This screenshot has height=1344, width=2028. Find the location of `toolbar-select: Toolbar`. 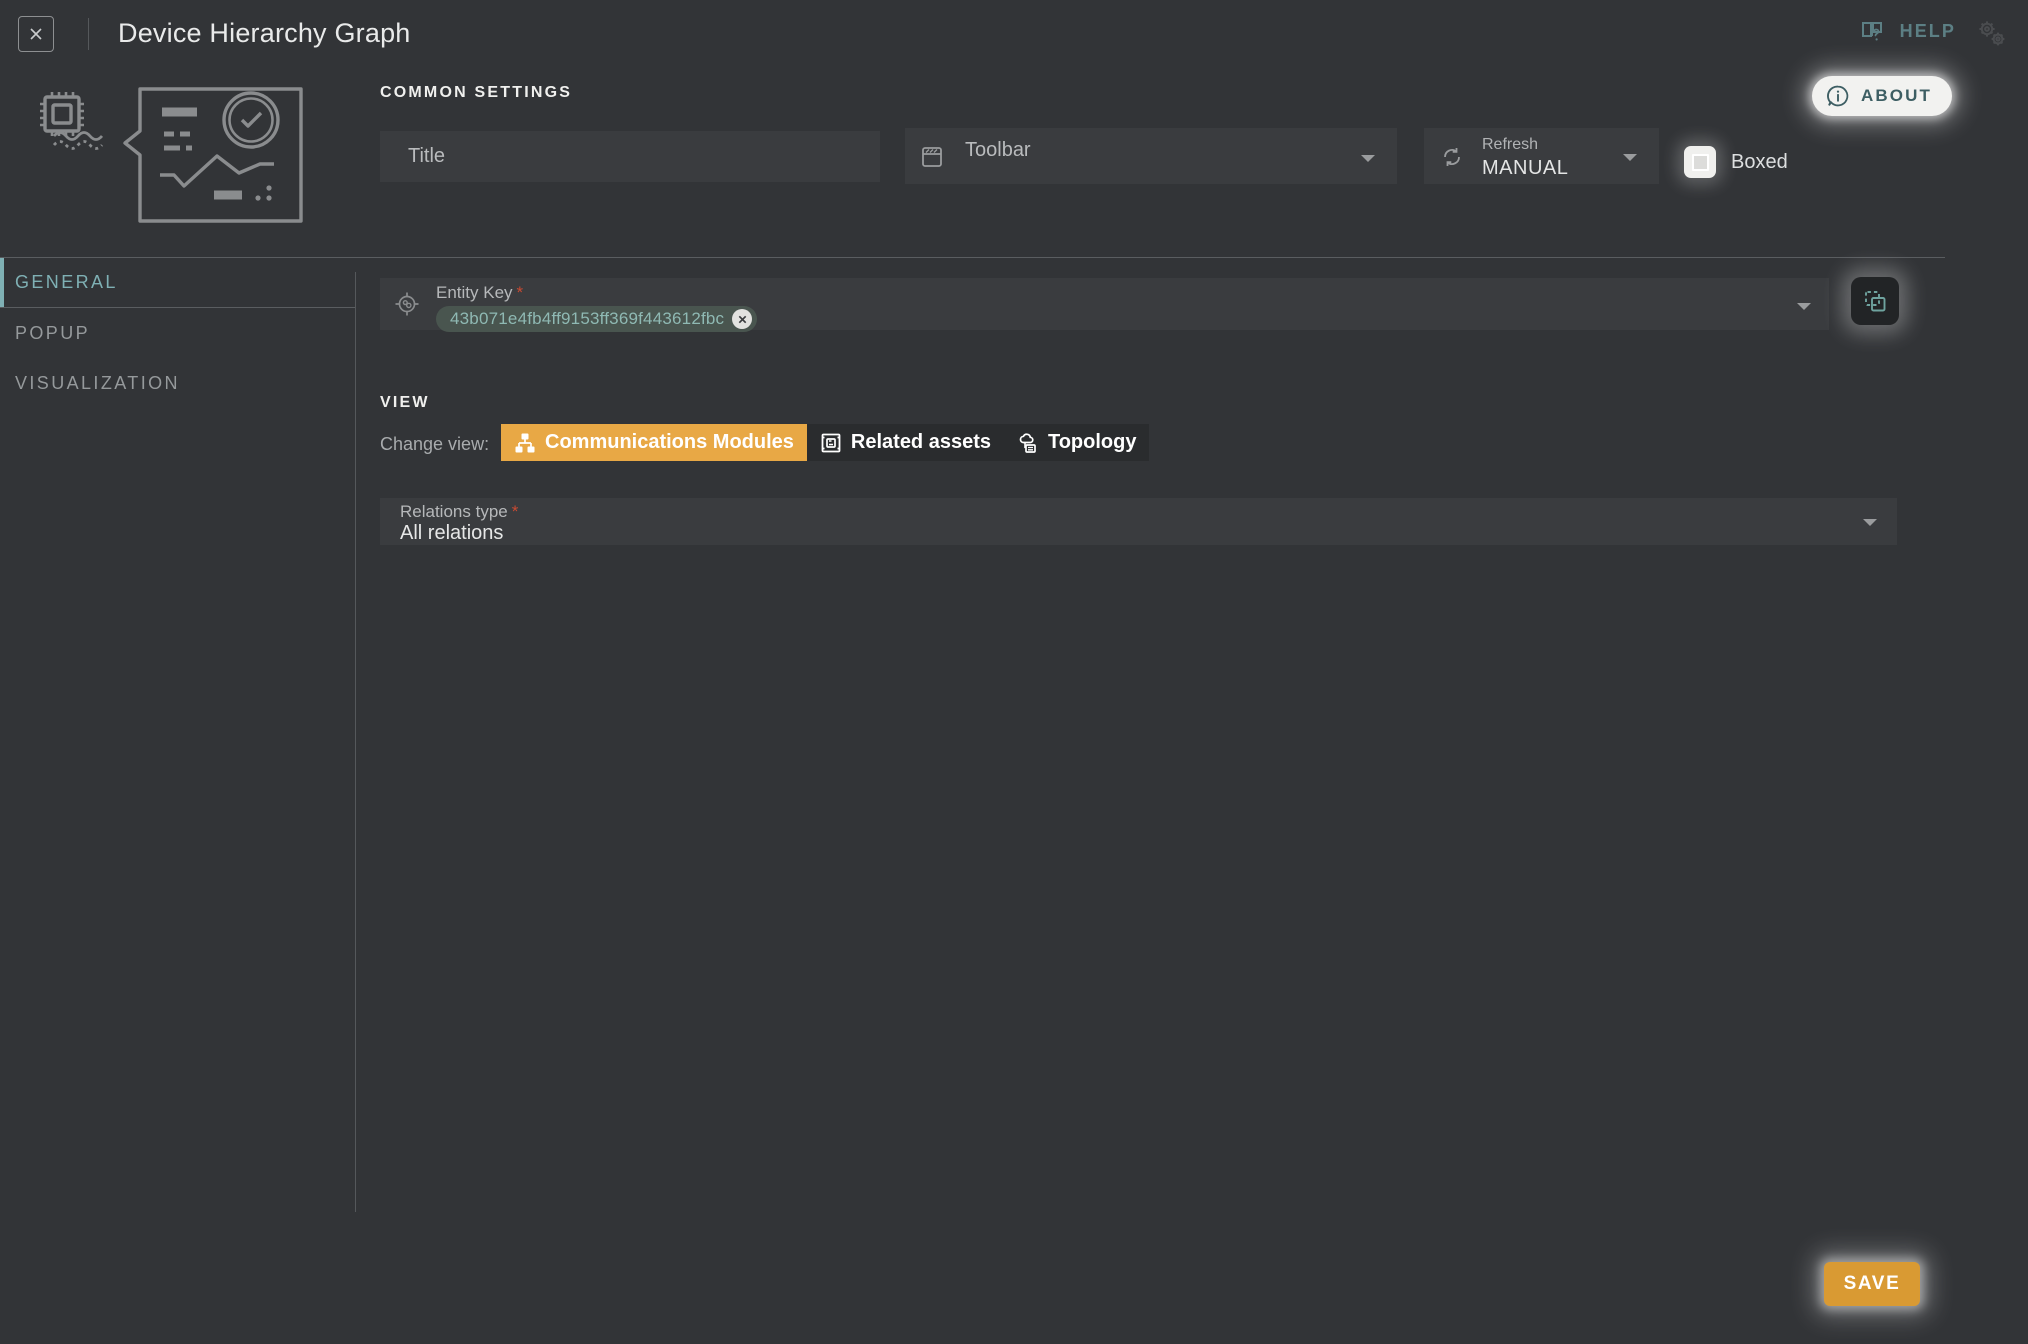

toolbar-select: Toolbar is located at coordinates (1151, 156).